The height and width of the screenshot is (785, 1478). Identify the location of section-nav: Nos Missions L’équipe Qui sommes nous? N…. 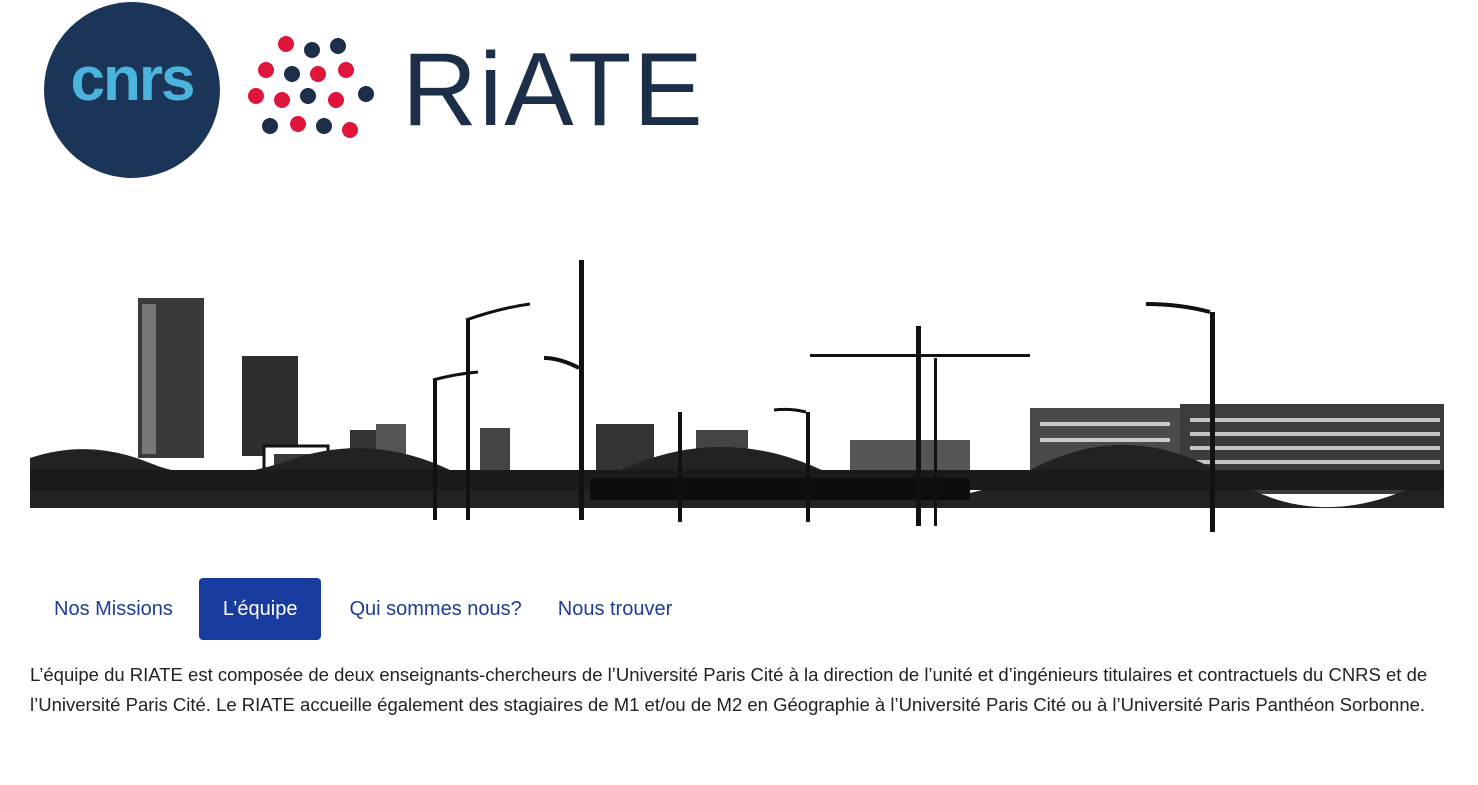
(363, 609).